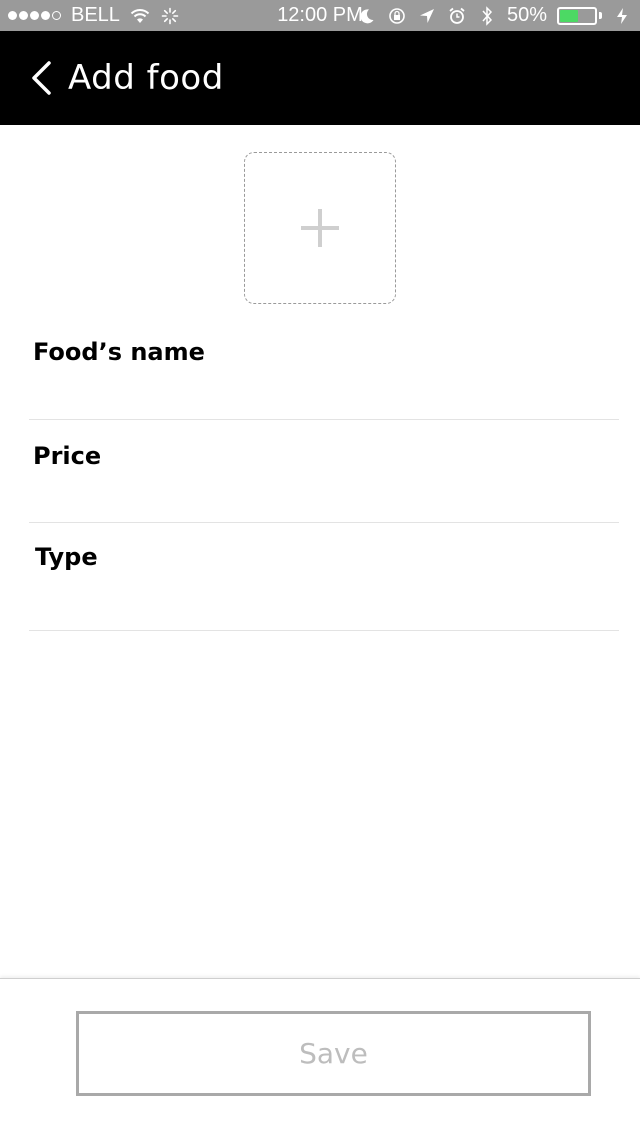  I want to click on status-right: 50%, so click(494, 15).